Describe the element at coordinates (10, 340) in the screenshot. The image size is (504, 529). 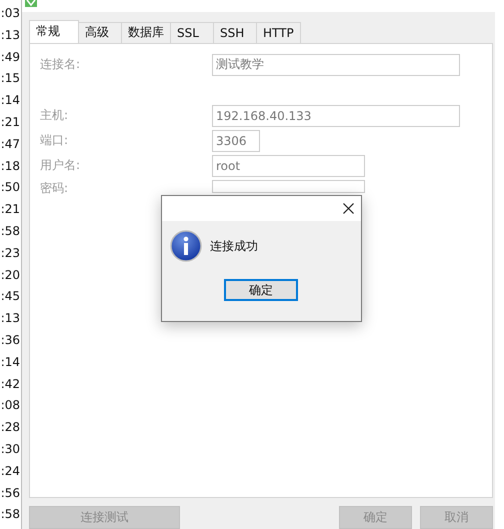
I see `time-text: :36` at that location.